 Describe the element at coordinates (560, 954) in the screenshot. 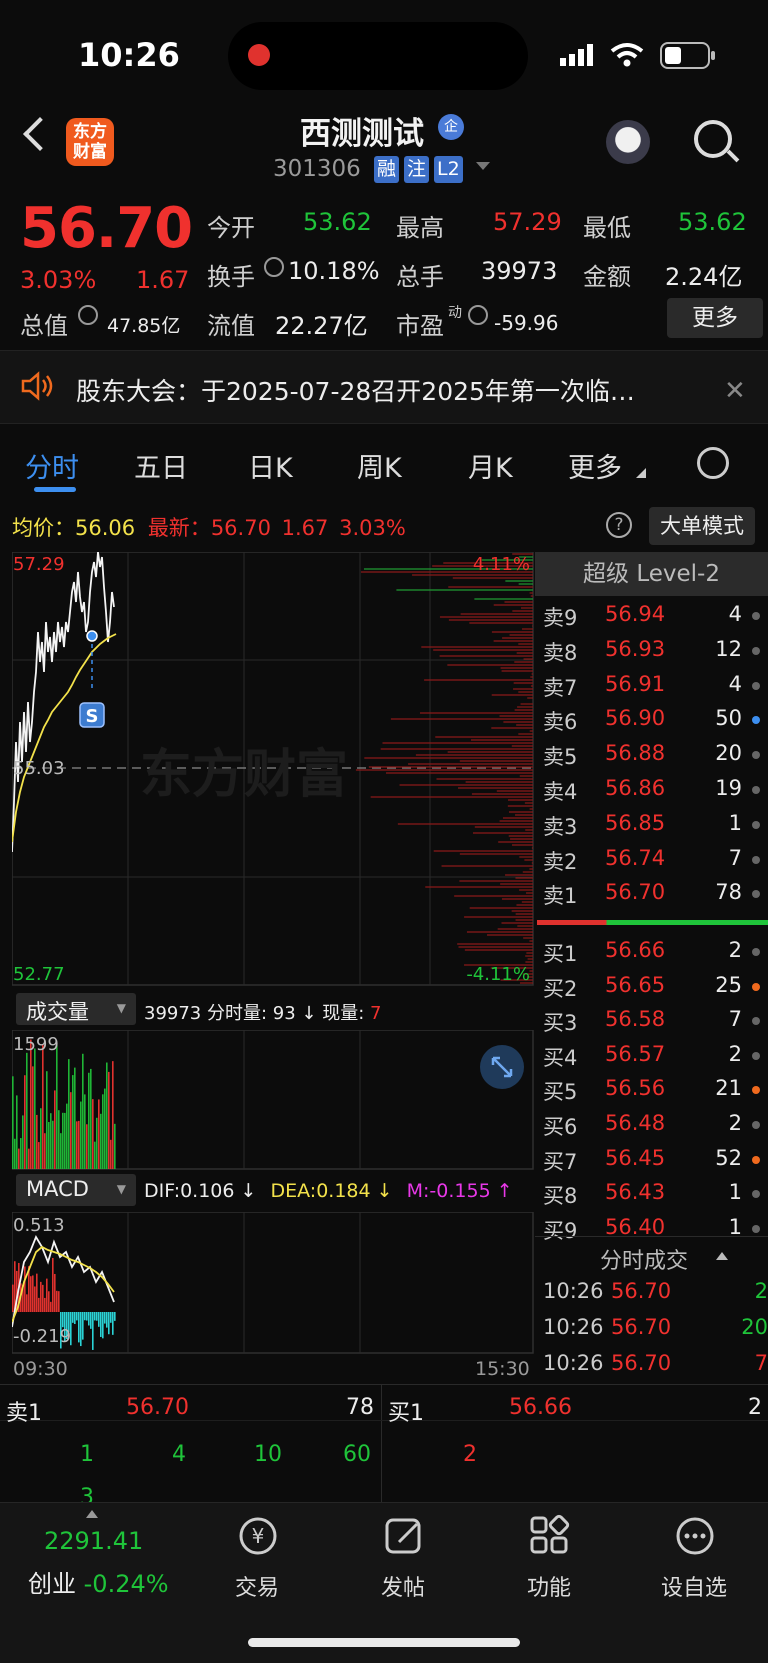

I see `level-label: 买1` at that location.